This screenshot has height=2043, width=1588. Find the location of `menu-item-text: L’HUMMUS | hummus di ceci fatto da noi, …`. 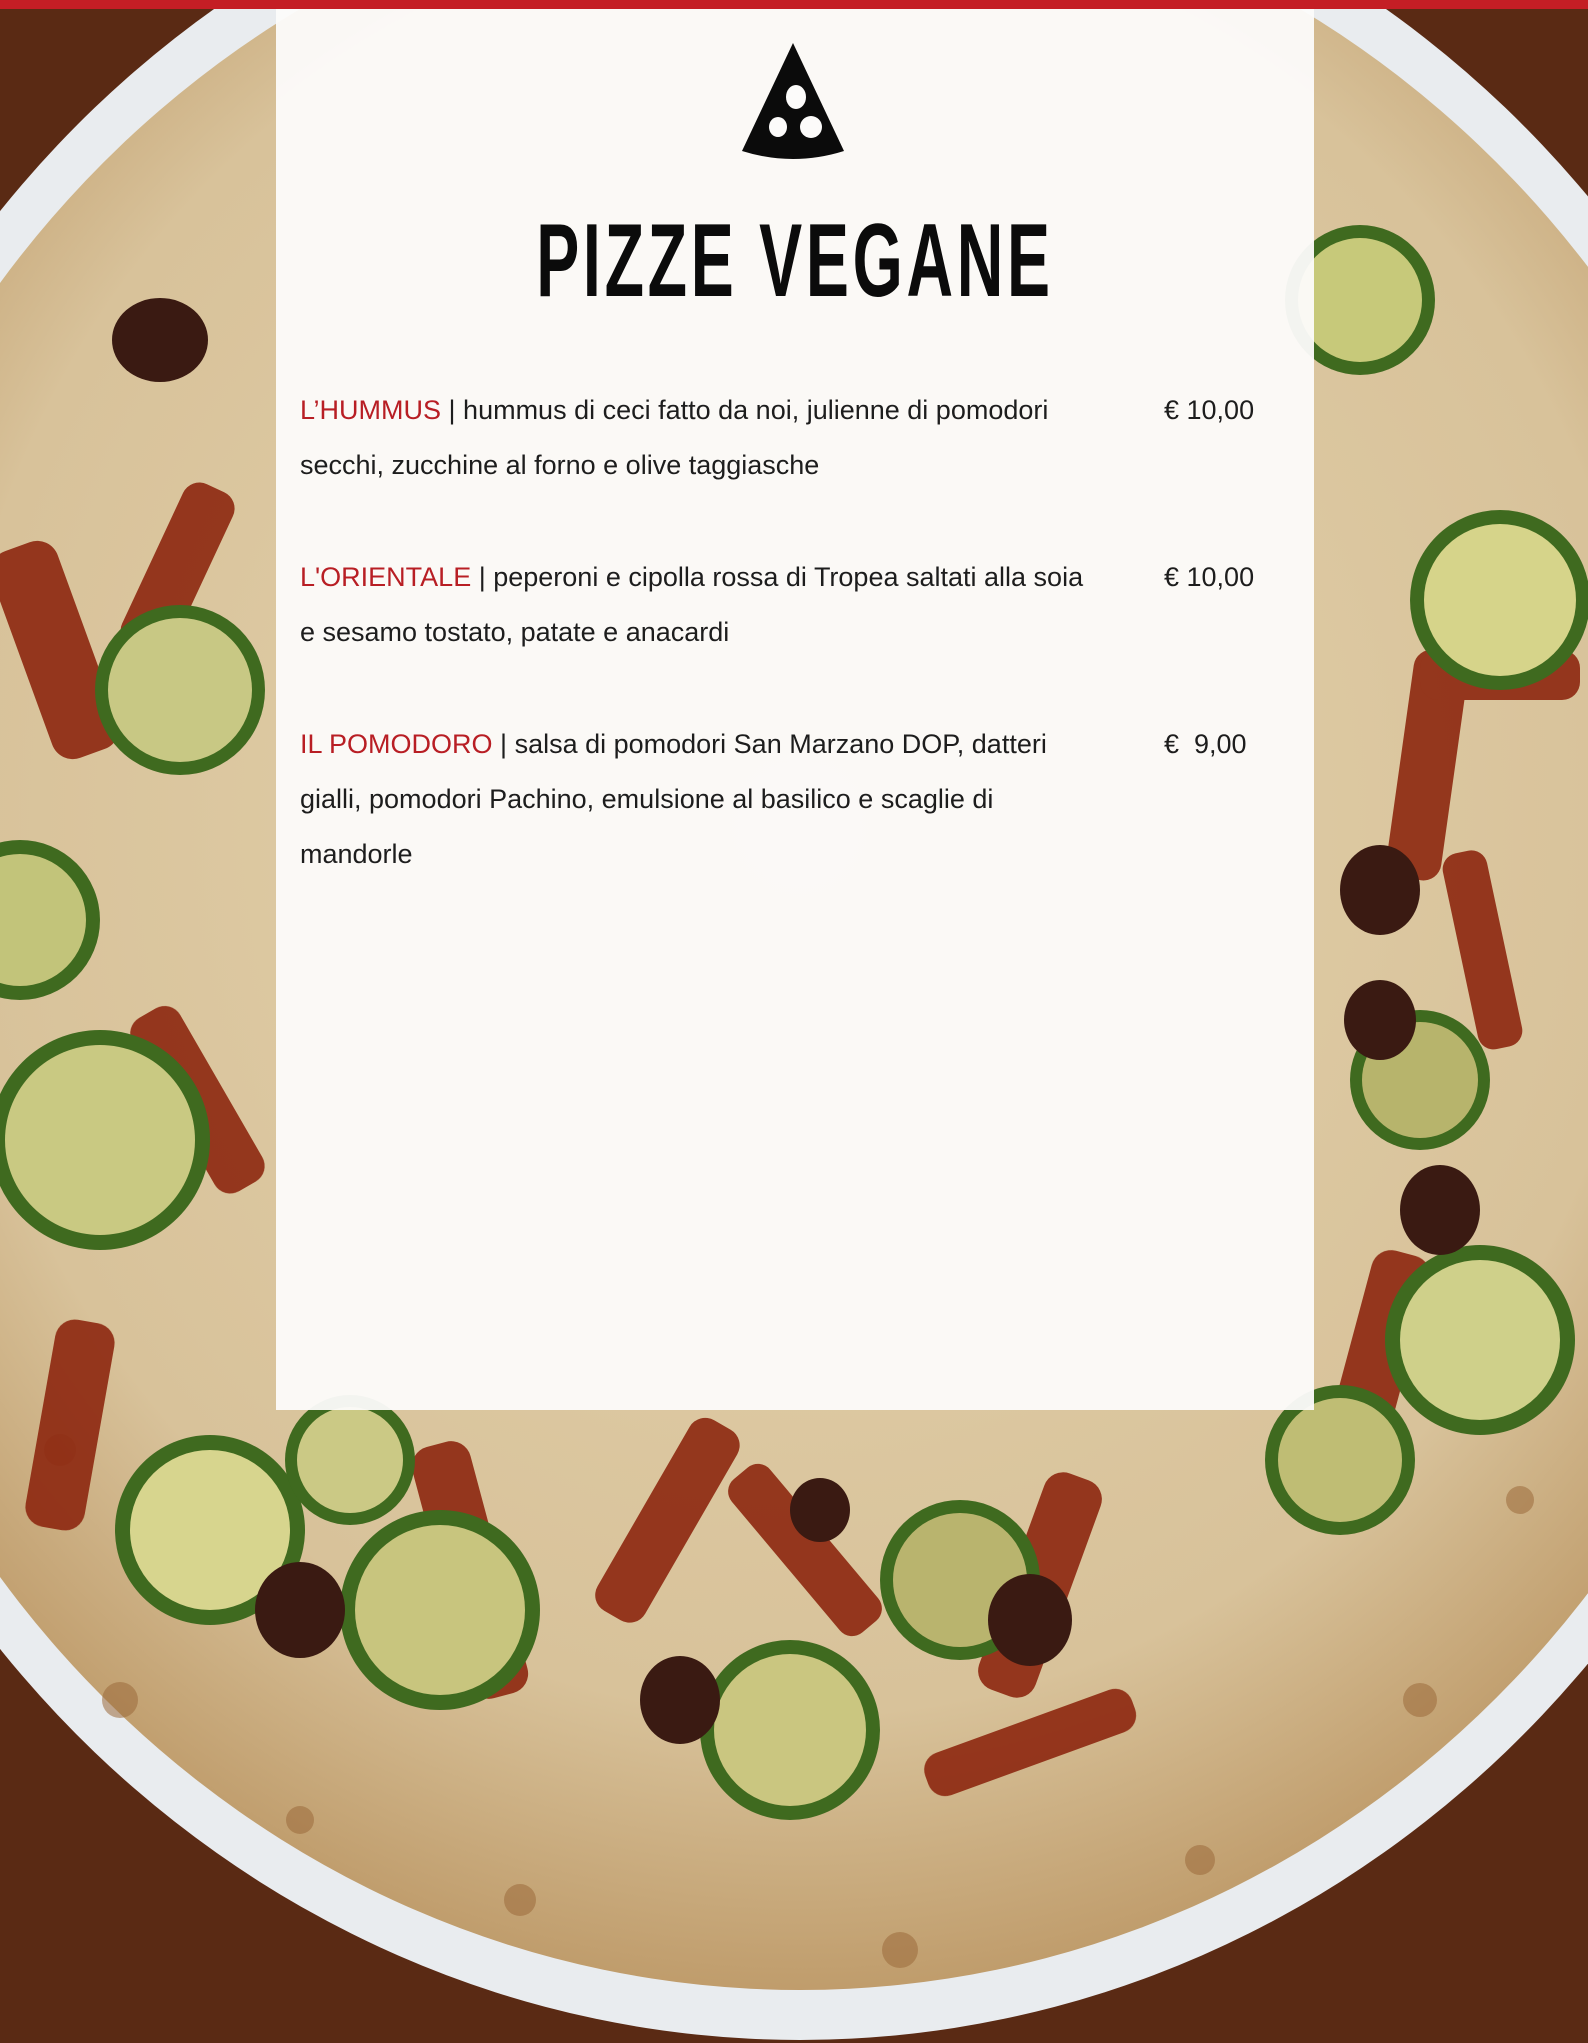

menu-item-text: L’HUMMUS | hummus di ceci fatto da noi, … is located at coordinates (695, 438).